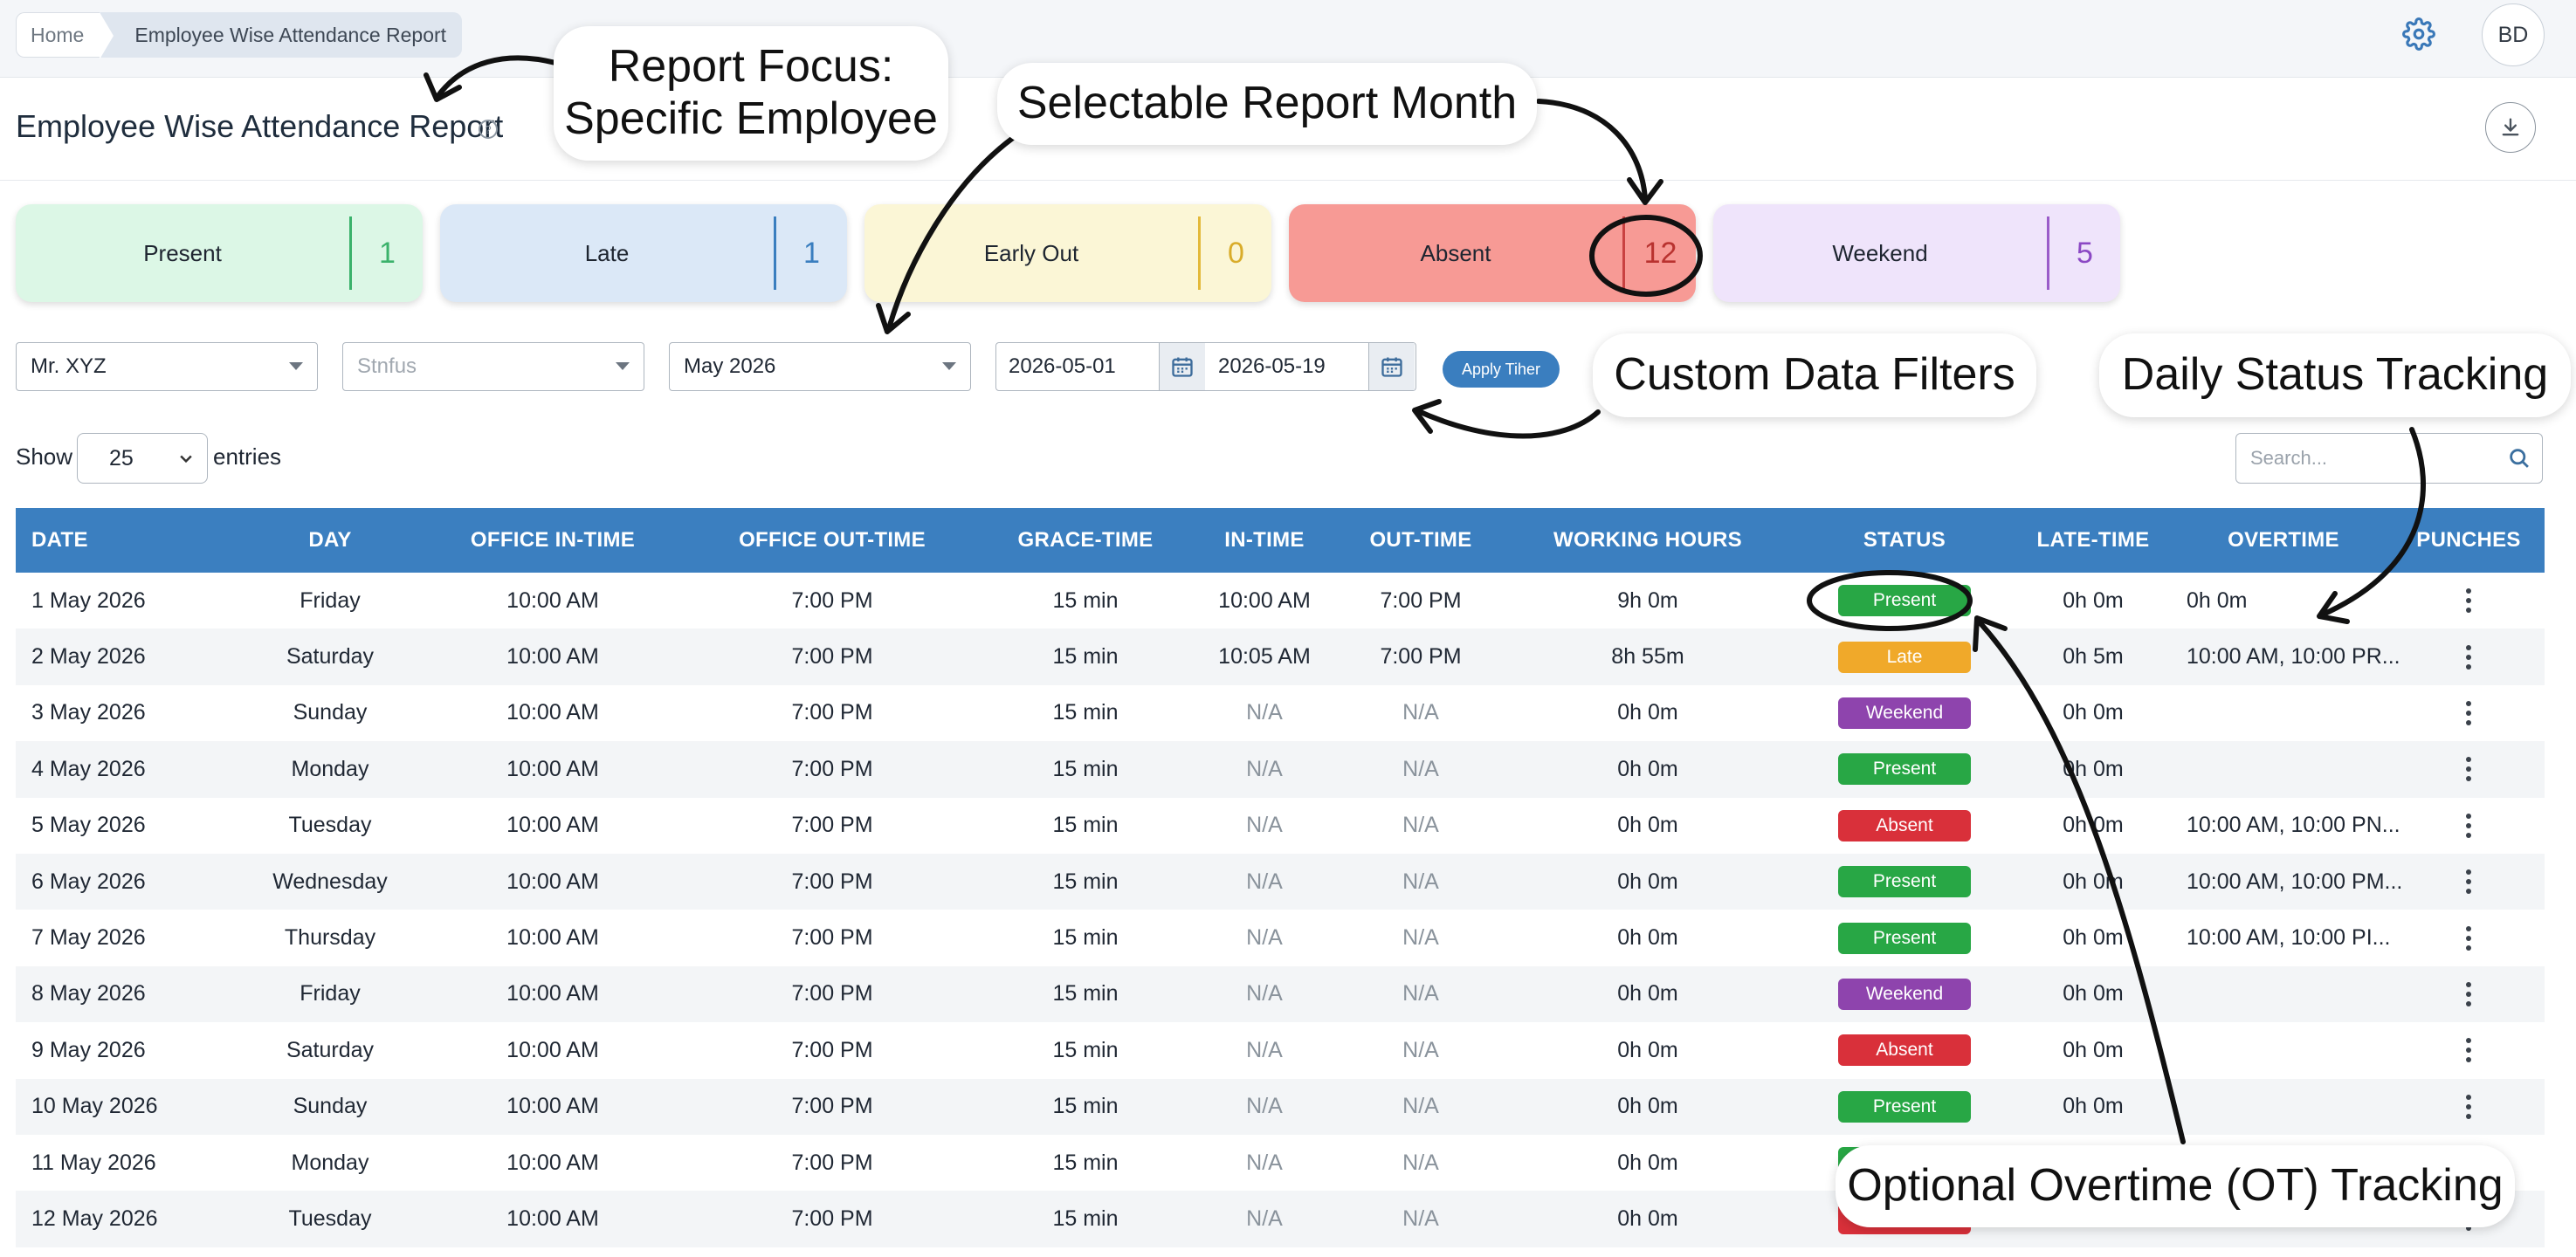 Image resolution: width=2576 pixels, height=1257 pixels. Describe the element at coordinates (2419, 34) in the screenshot. I see `settings-button` at that location.